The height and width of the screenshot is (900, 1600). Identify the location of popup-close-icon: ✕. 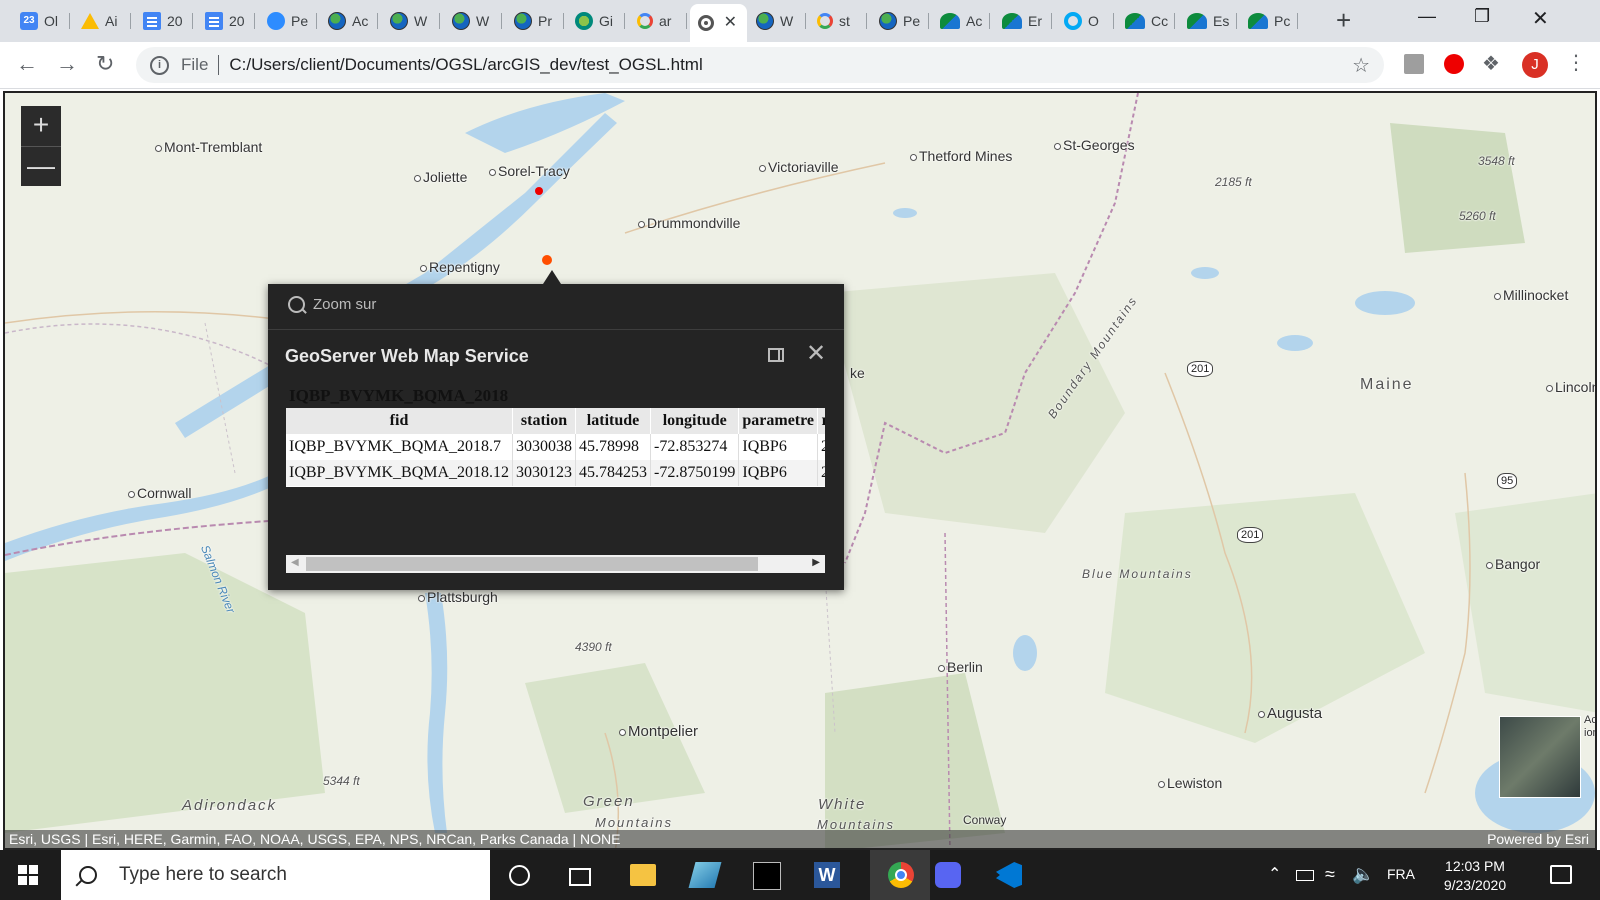
(816, 354).